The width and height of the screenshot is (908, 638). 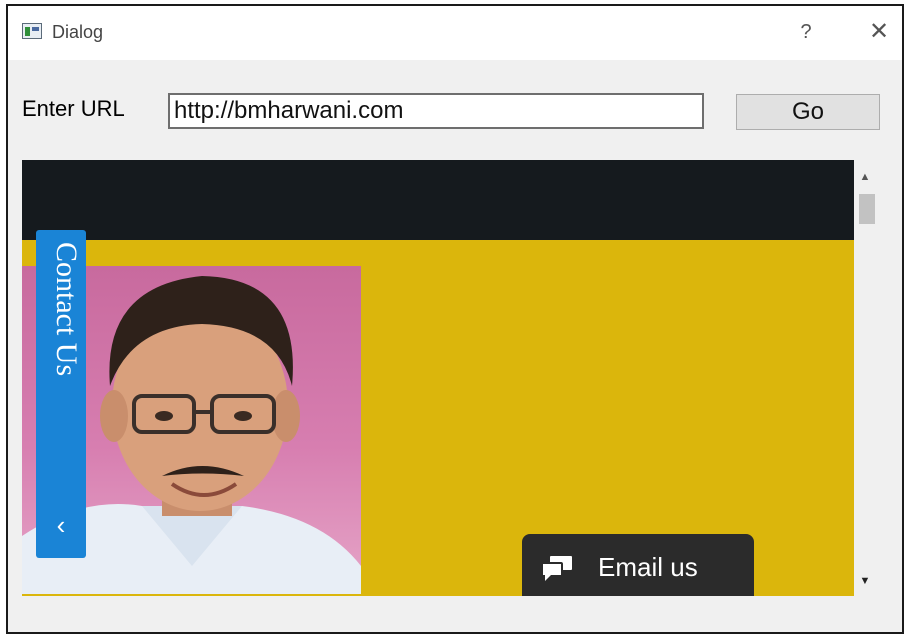 I want to click on scrollbar-thumb, so click(x=867, y=209).